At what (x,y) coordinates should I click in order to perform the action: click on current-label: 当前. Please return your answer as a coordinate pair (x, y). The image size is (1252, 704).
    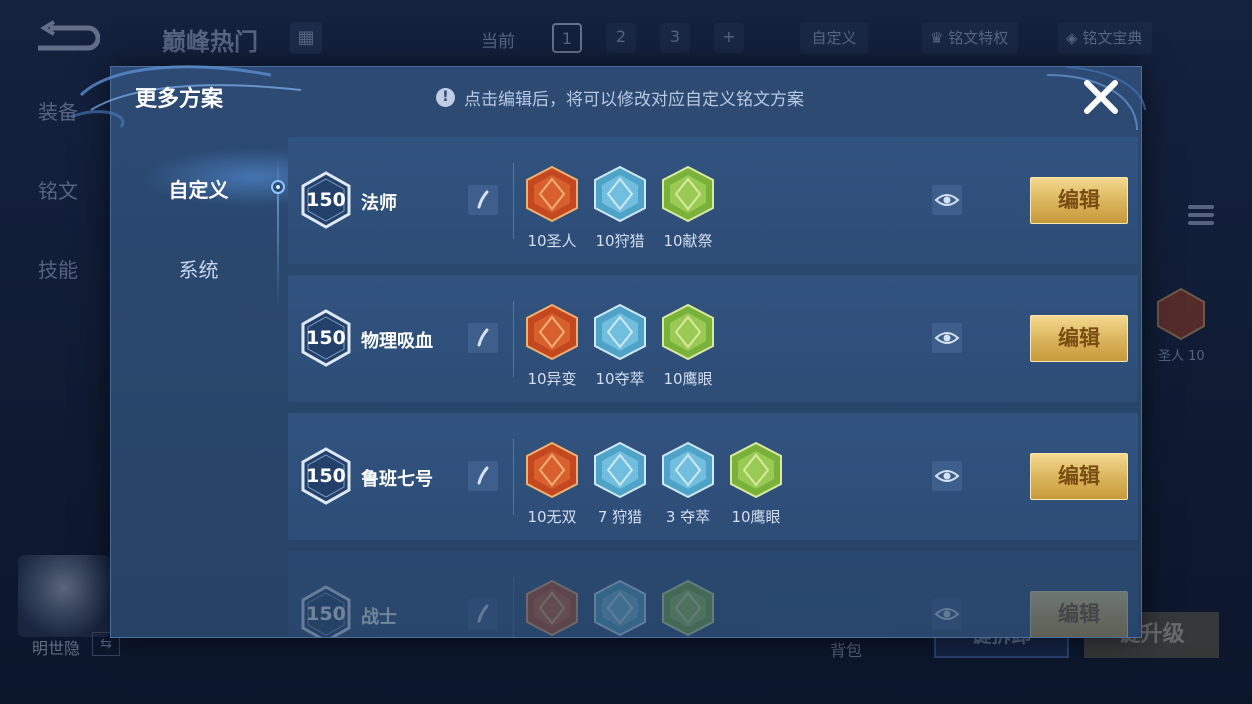
    Looking at the image, I should click on (498, 42).